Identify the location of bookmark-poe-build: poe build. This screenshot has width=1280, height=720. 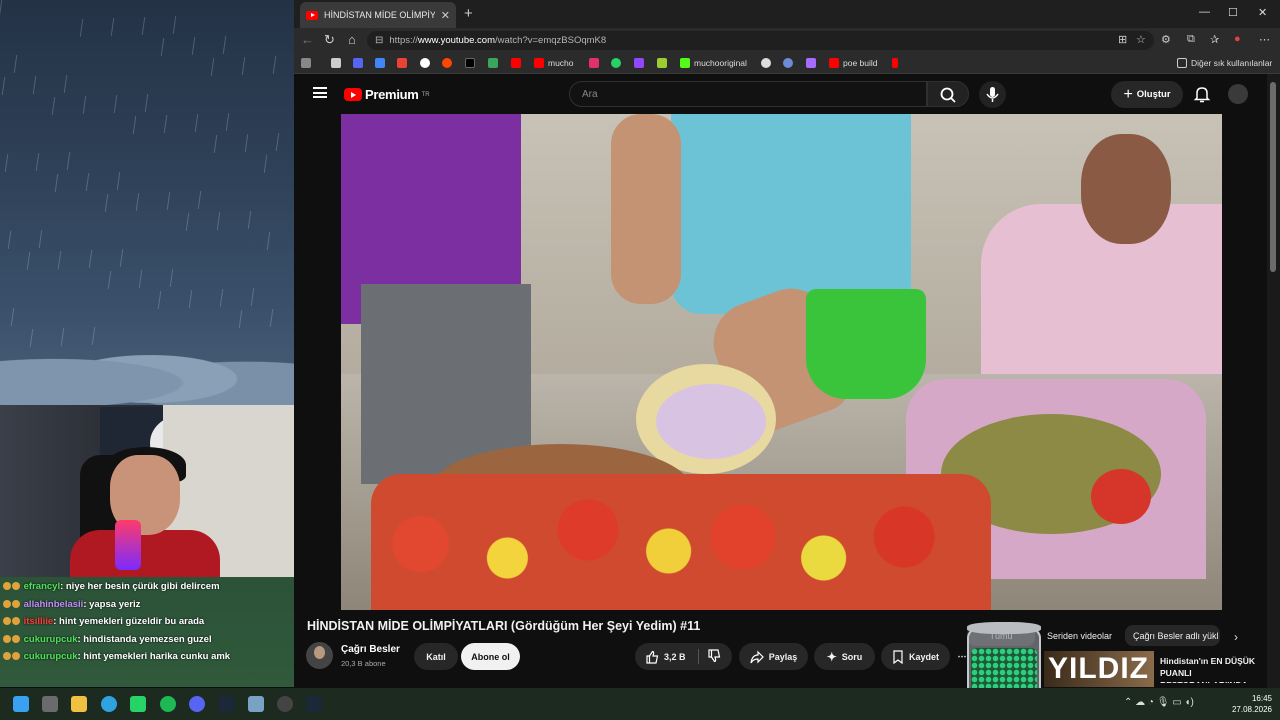
(853, 63).